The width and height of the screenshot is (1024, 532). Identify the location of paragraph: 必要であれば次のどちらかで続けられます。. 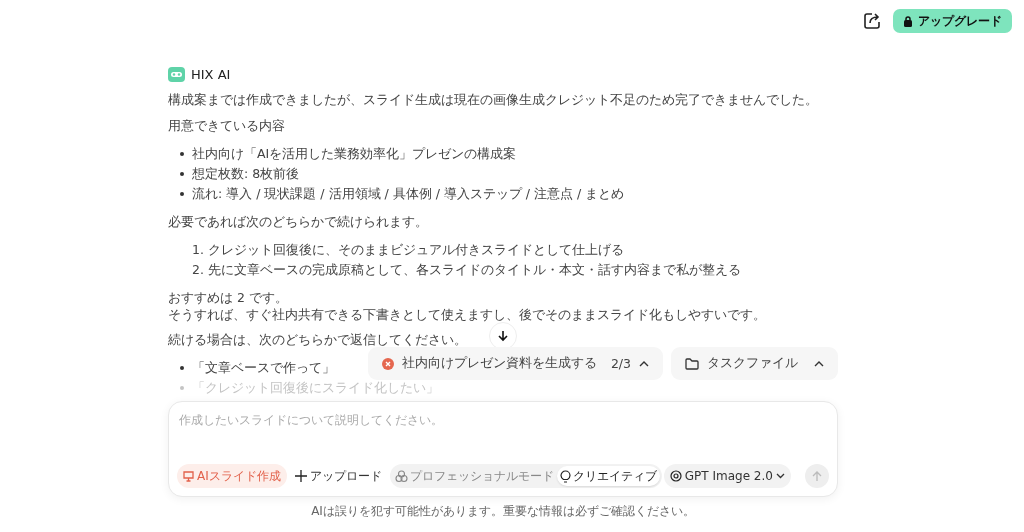
(298, 222).